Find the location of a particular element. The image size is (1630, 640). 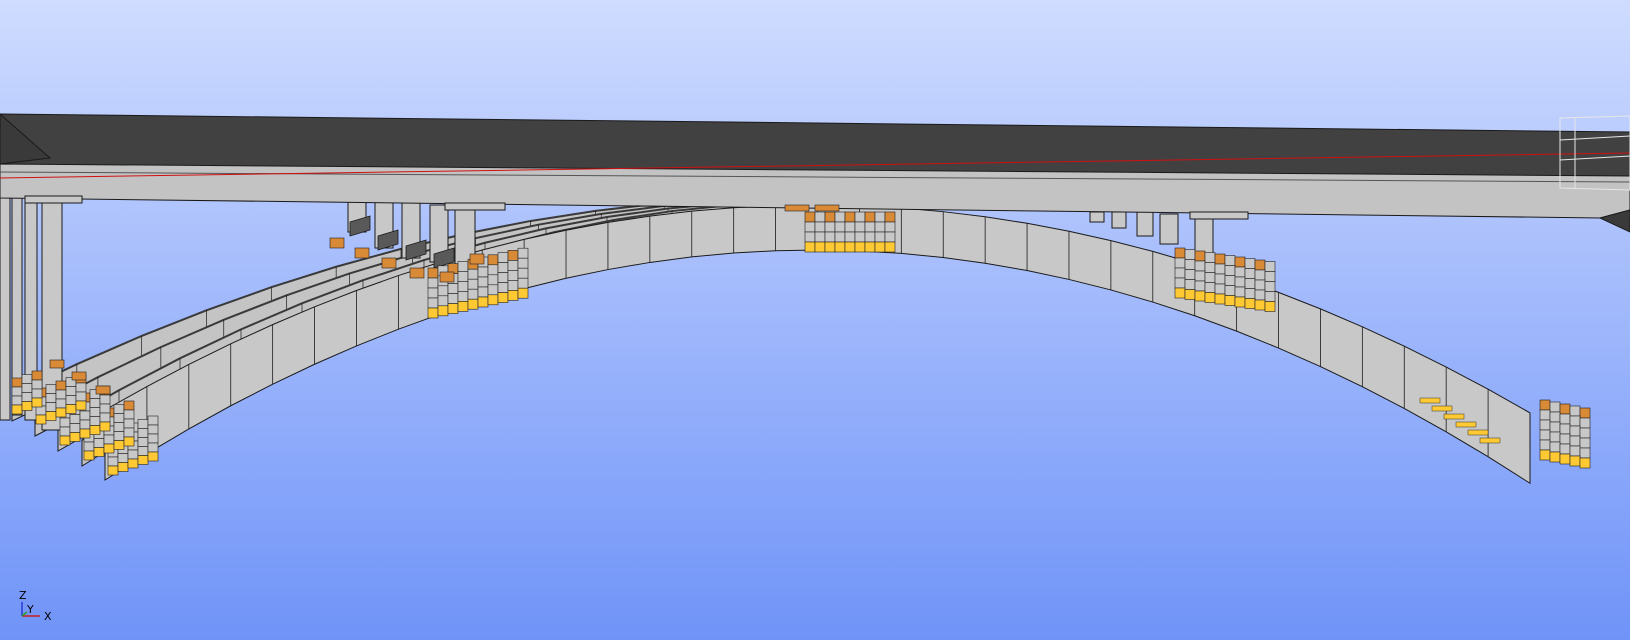

pier-cap is located at coordinates (53, 199).